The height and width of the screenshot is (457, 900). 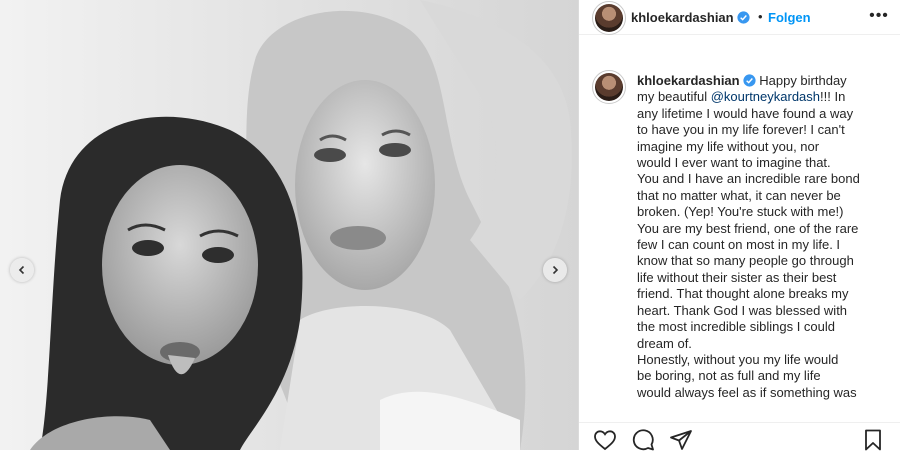 What do you see at coordinates (739, 436) in the screenshot?
I see `post-actions-bar` at bounding box center [739, 436].